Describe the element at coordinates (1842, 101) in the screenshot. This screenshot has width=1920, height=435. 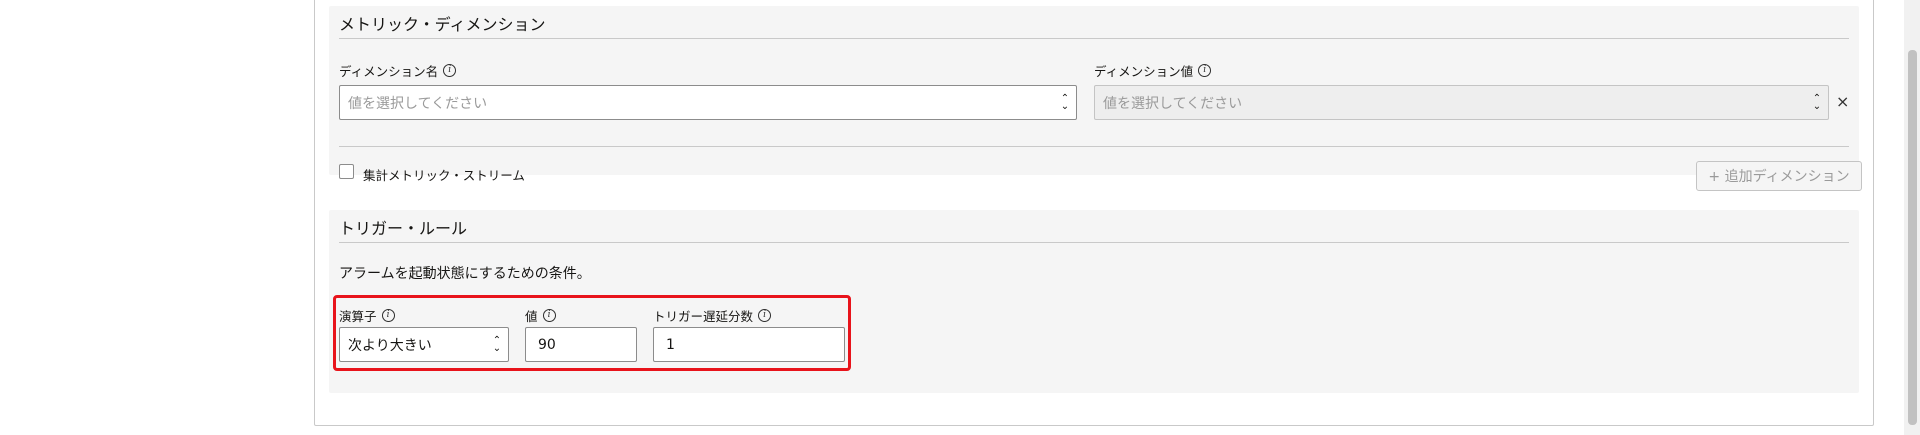
I see `remove-dimension-close-icon: ×` at that location.